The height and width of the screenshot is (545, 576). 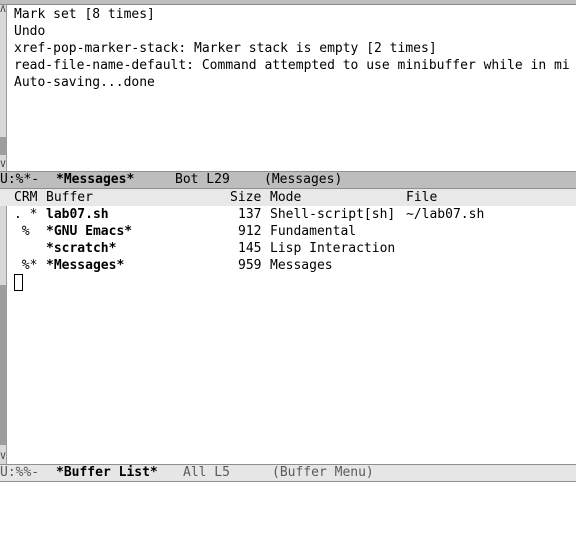 What do you see at coordinates (250, 248) in the screenshot?
I see `row-size: 145` at bounding box center [250, 248].